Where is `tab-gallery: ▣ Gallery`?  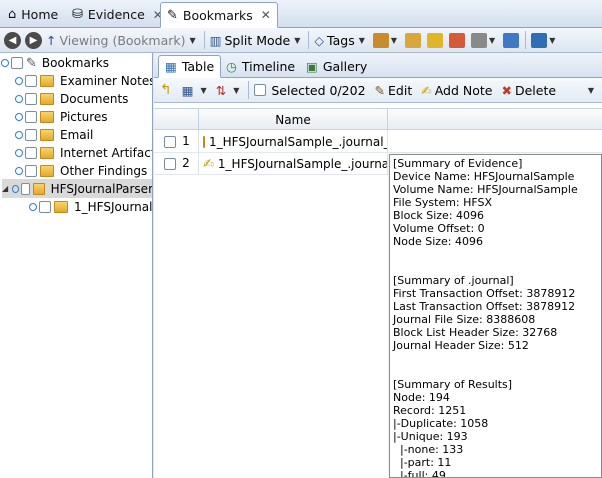 tab-gallery: ▣ Gallery is located at coordinates (336, 66).